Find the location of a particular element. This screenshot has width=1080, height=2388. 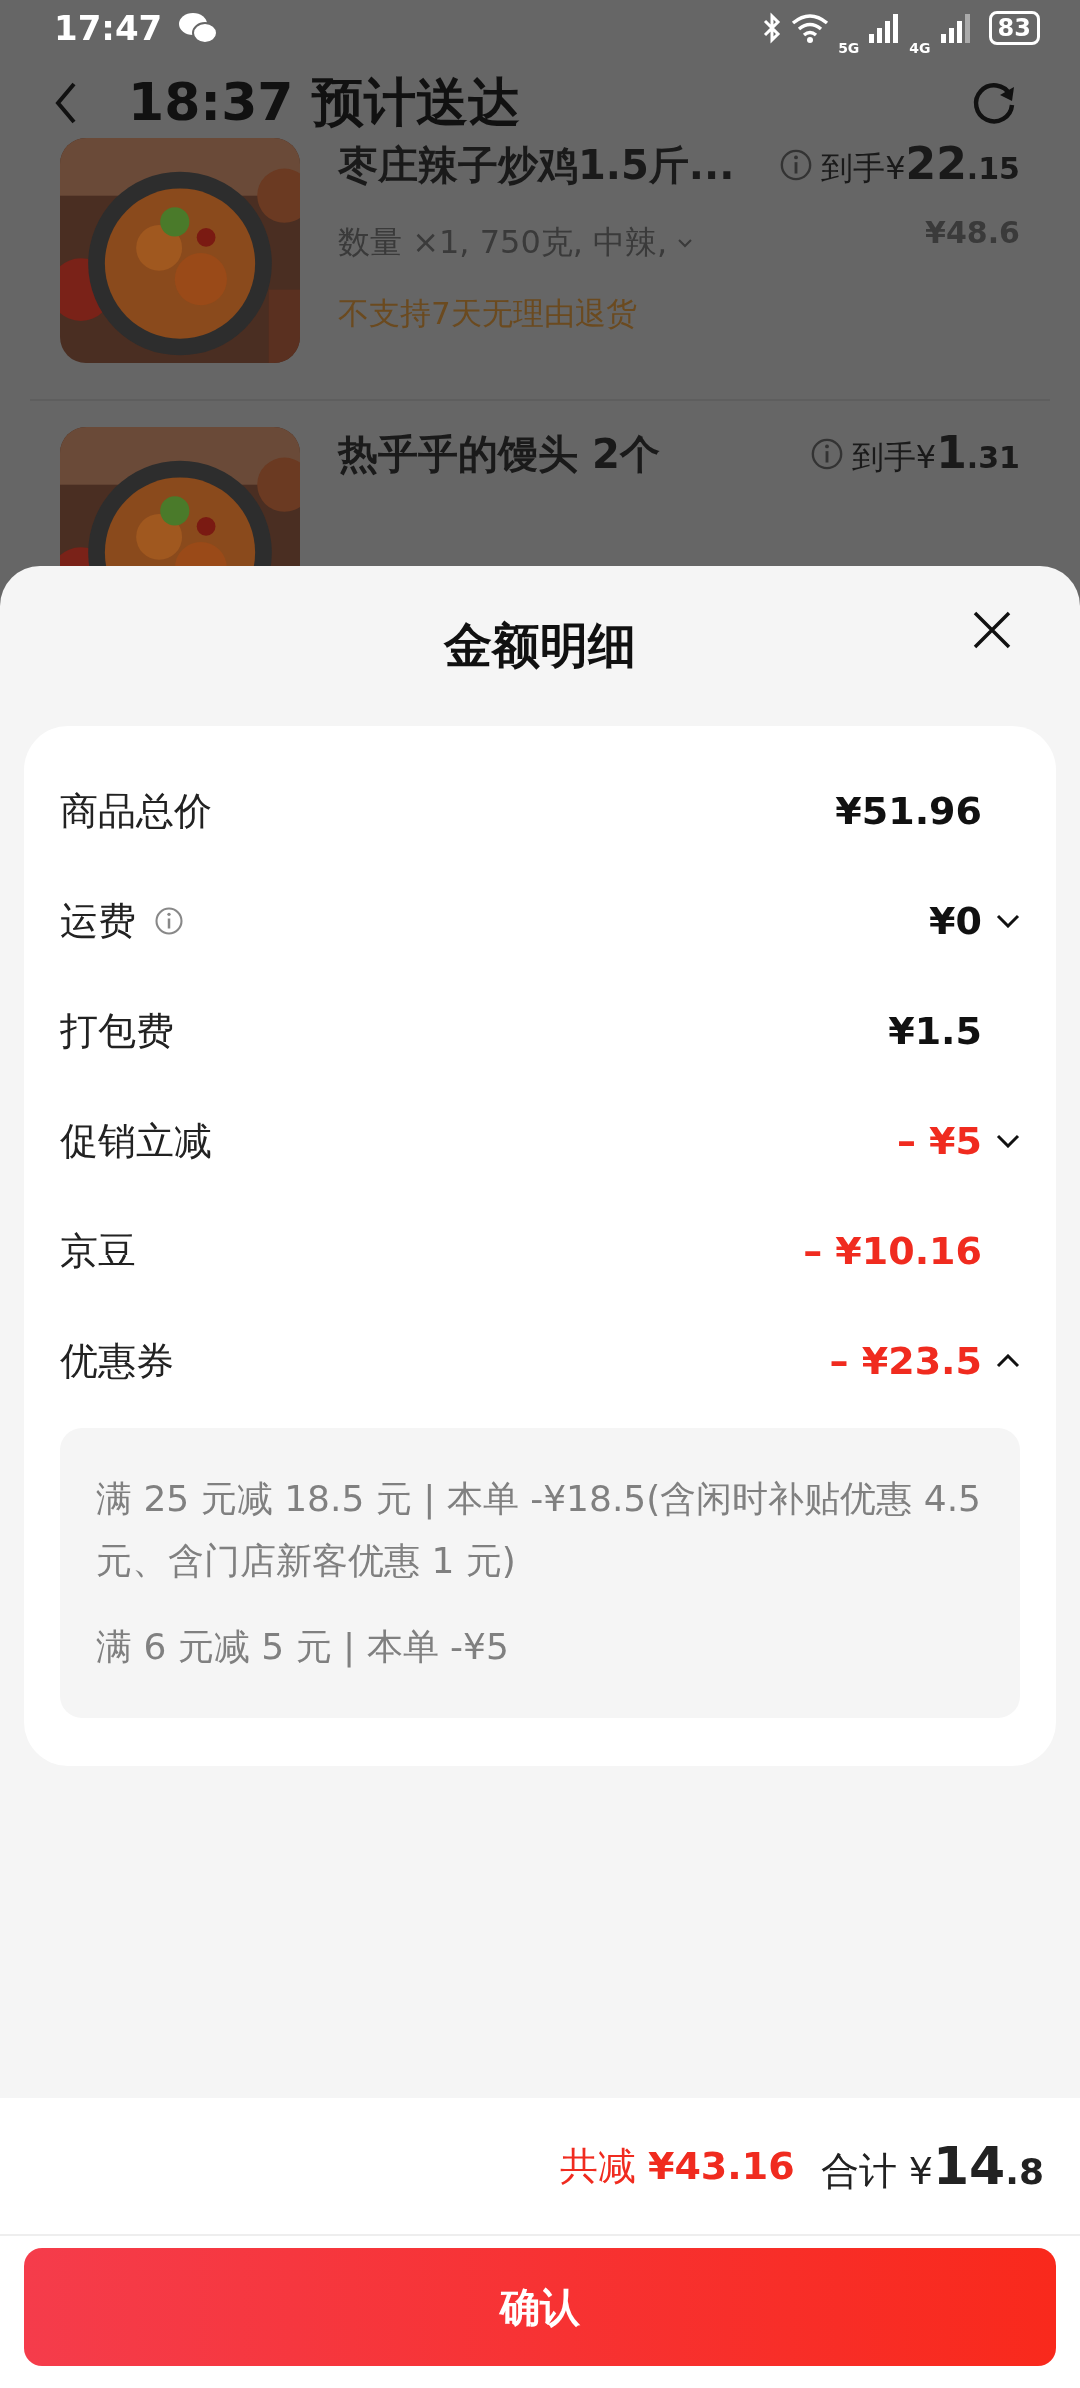

coupon-detail: 满 6 元减 5 元 | 本单 -¥5 is located at coordinates (303, 1647).